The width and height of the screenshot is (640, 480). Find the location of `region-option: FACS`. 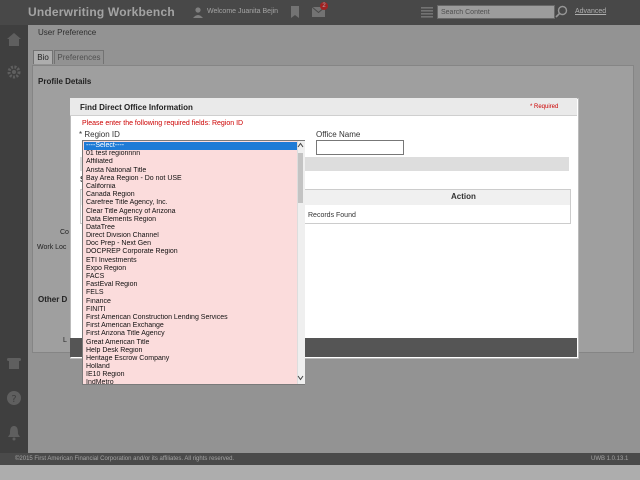

region-option: FACS is located at coordinates (190, 277).